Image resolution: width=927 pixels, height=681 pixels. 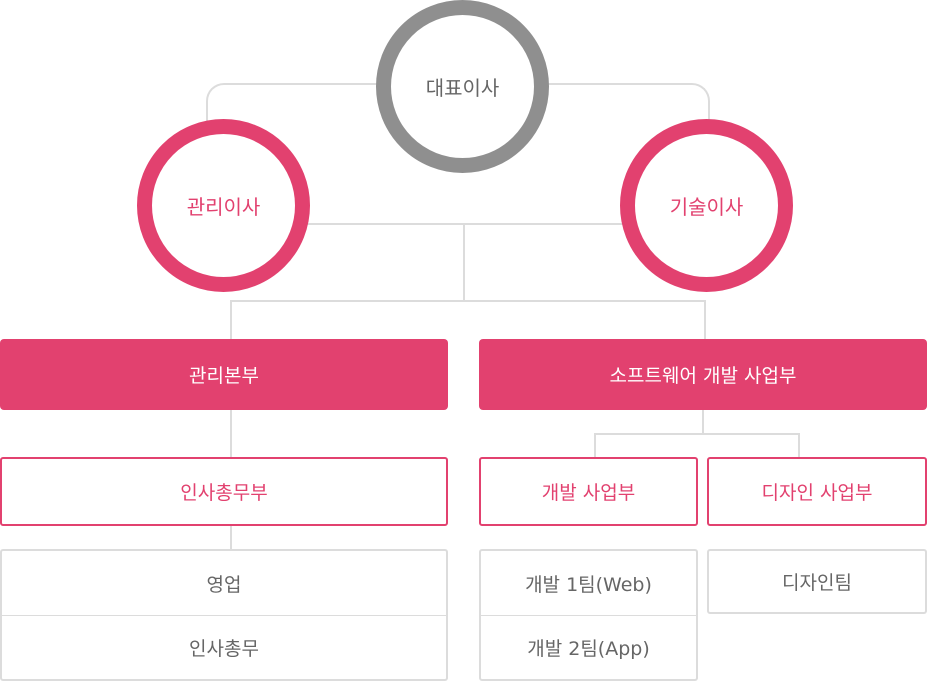 What do you see at coordinates (799, 445) in the screenshot?
I see `design-drop-line` at bounding box center [799, 445].